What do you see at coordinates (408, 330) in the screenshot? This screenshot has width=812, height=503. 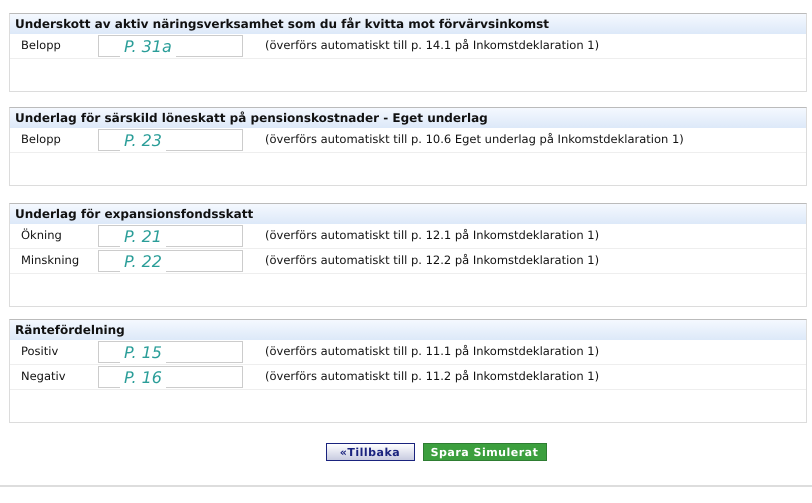 I see `section-title: Räntefördelning` at bounding box center [408, 330].